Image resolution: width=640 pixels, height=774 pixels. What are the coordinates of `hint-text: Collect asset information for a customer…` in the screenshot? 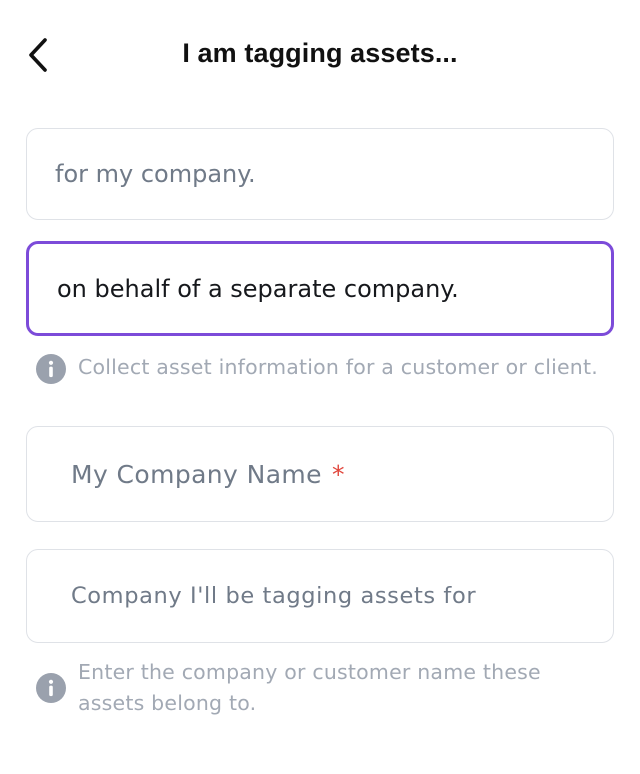 It's located at (338, 367).